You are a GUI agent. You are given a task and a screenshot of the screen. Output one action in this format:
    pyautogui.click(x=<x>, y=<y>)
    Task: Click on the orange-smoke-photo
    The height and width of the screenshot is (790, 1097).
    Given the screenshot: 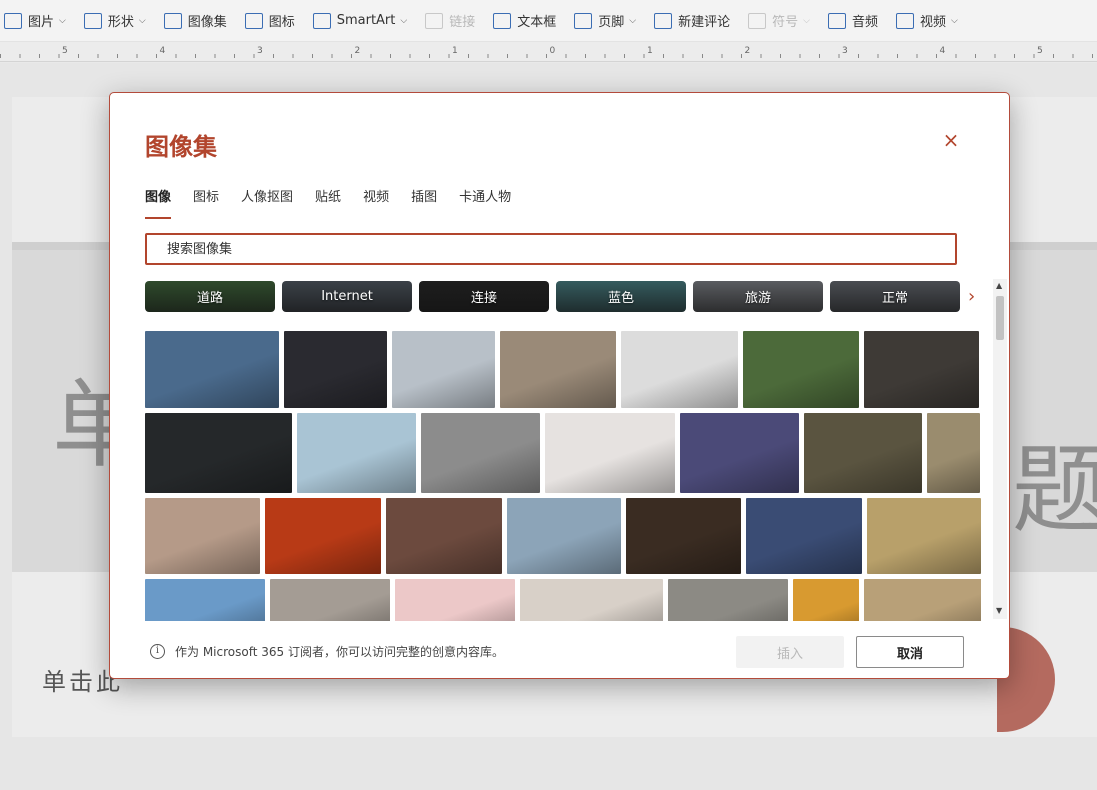 What is the action you would take?
    pyautogui.click(x=323, y=536)
    